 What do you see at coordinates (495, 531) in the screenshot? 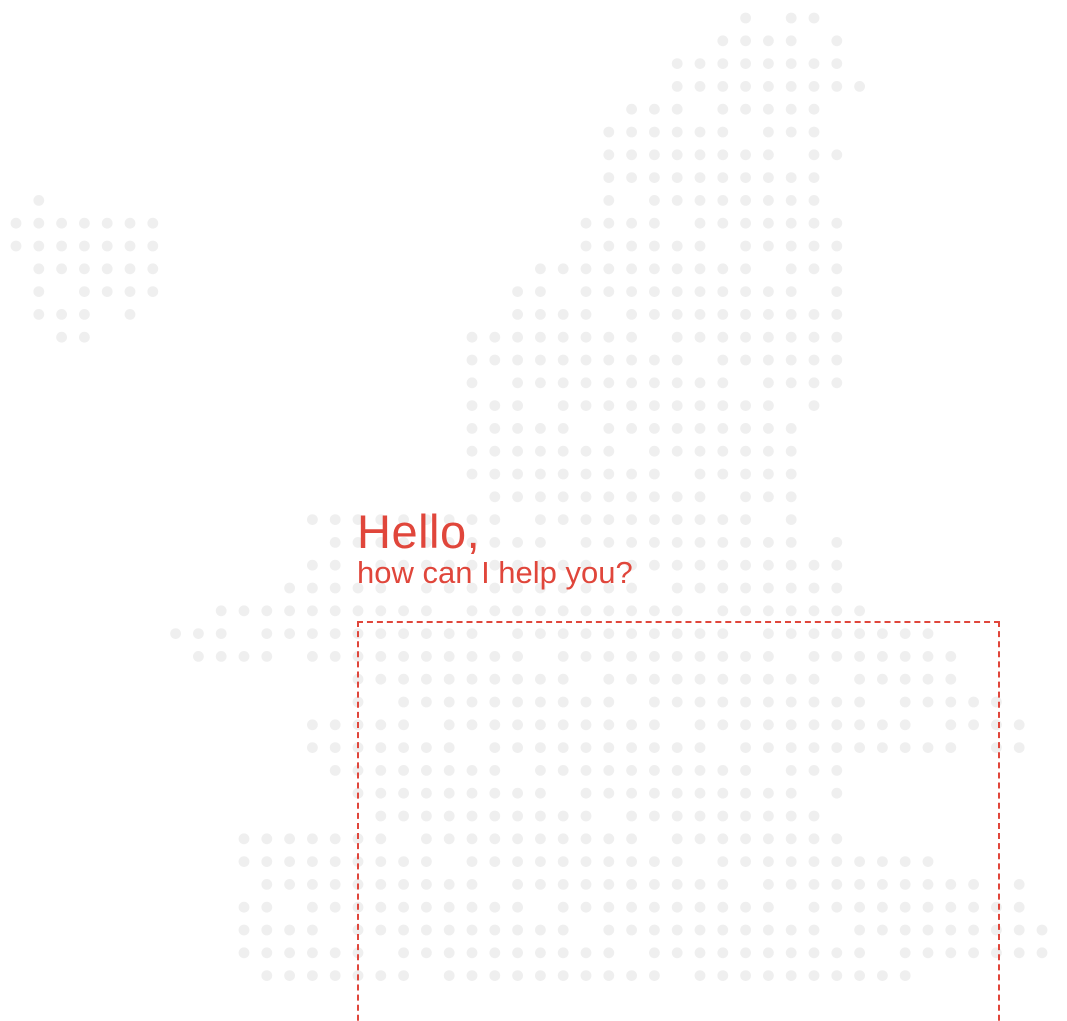
I see `greeting-title: Hello,` at bounding box center [495, 531].